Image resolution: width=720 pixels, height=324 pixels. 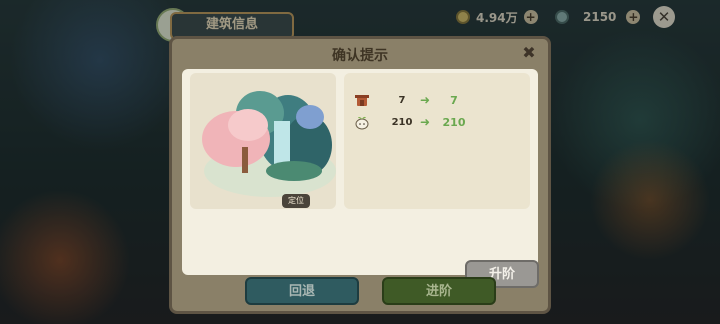 What do you see at coordinates (402, 100) in the screenshot?
I see `stat-current-value: 7` at bounding box center [402, 100].